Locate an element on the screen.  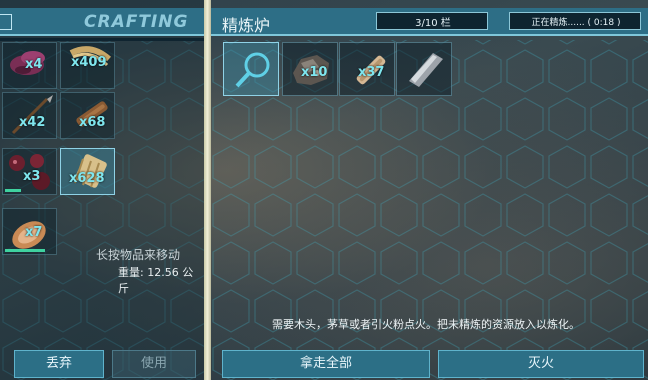
forge-slot-metal-ingot is located at coordinates (424, 69).